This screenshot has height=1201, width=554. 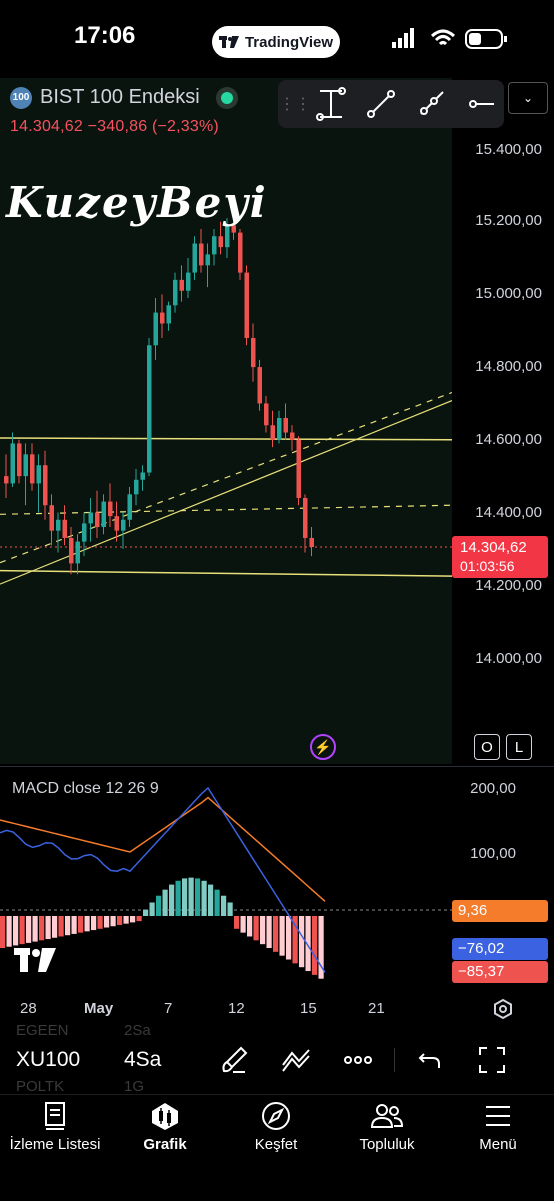 I want to click on signal-line, so click(x=163, y=849).